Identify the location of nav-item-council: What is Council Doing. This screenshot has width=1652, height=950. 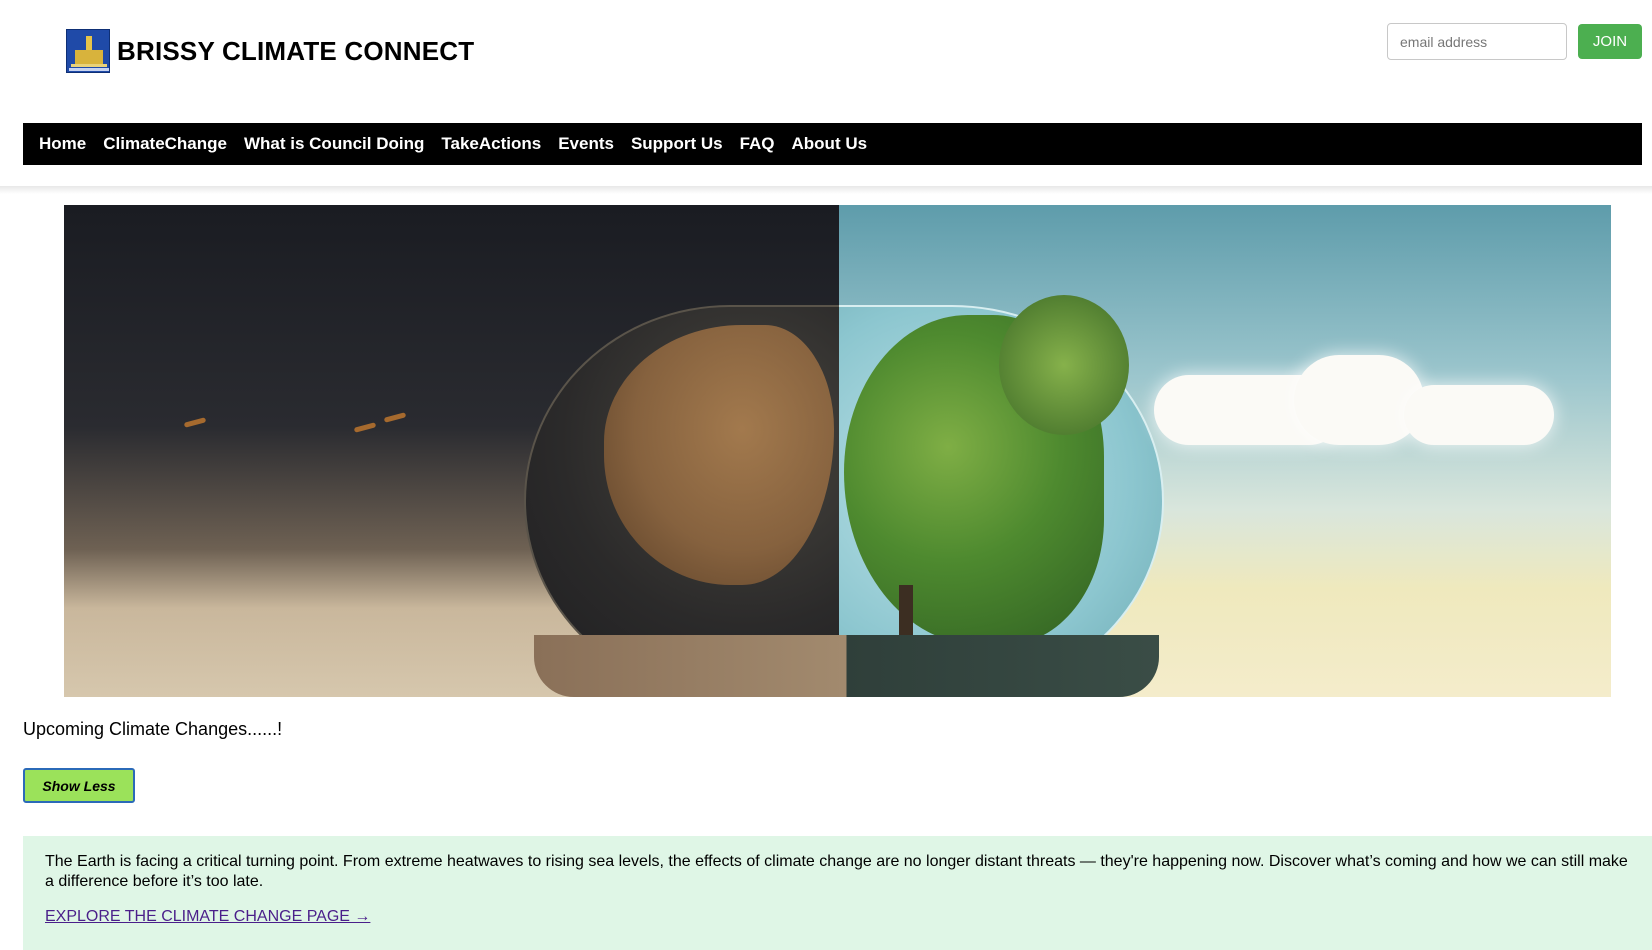
(334, 144).